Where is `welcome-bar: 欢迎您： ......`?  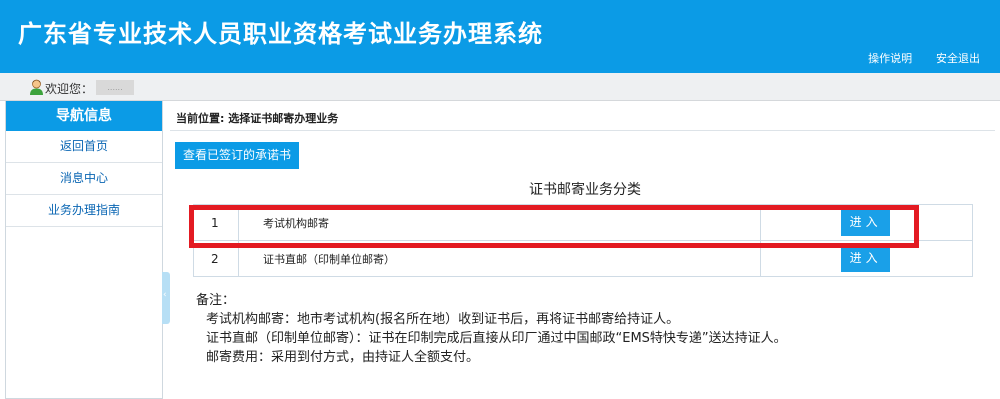
welcome-bar: 欢迎您： ...... is located at coordinates (500, 87).